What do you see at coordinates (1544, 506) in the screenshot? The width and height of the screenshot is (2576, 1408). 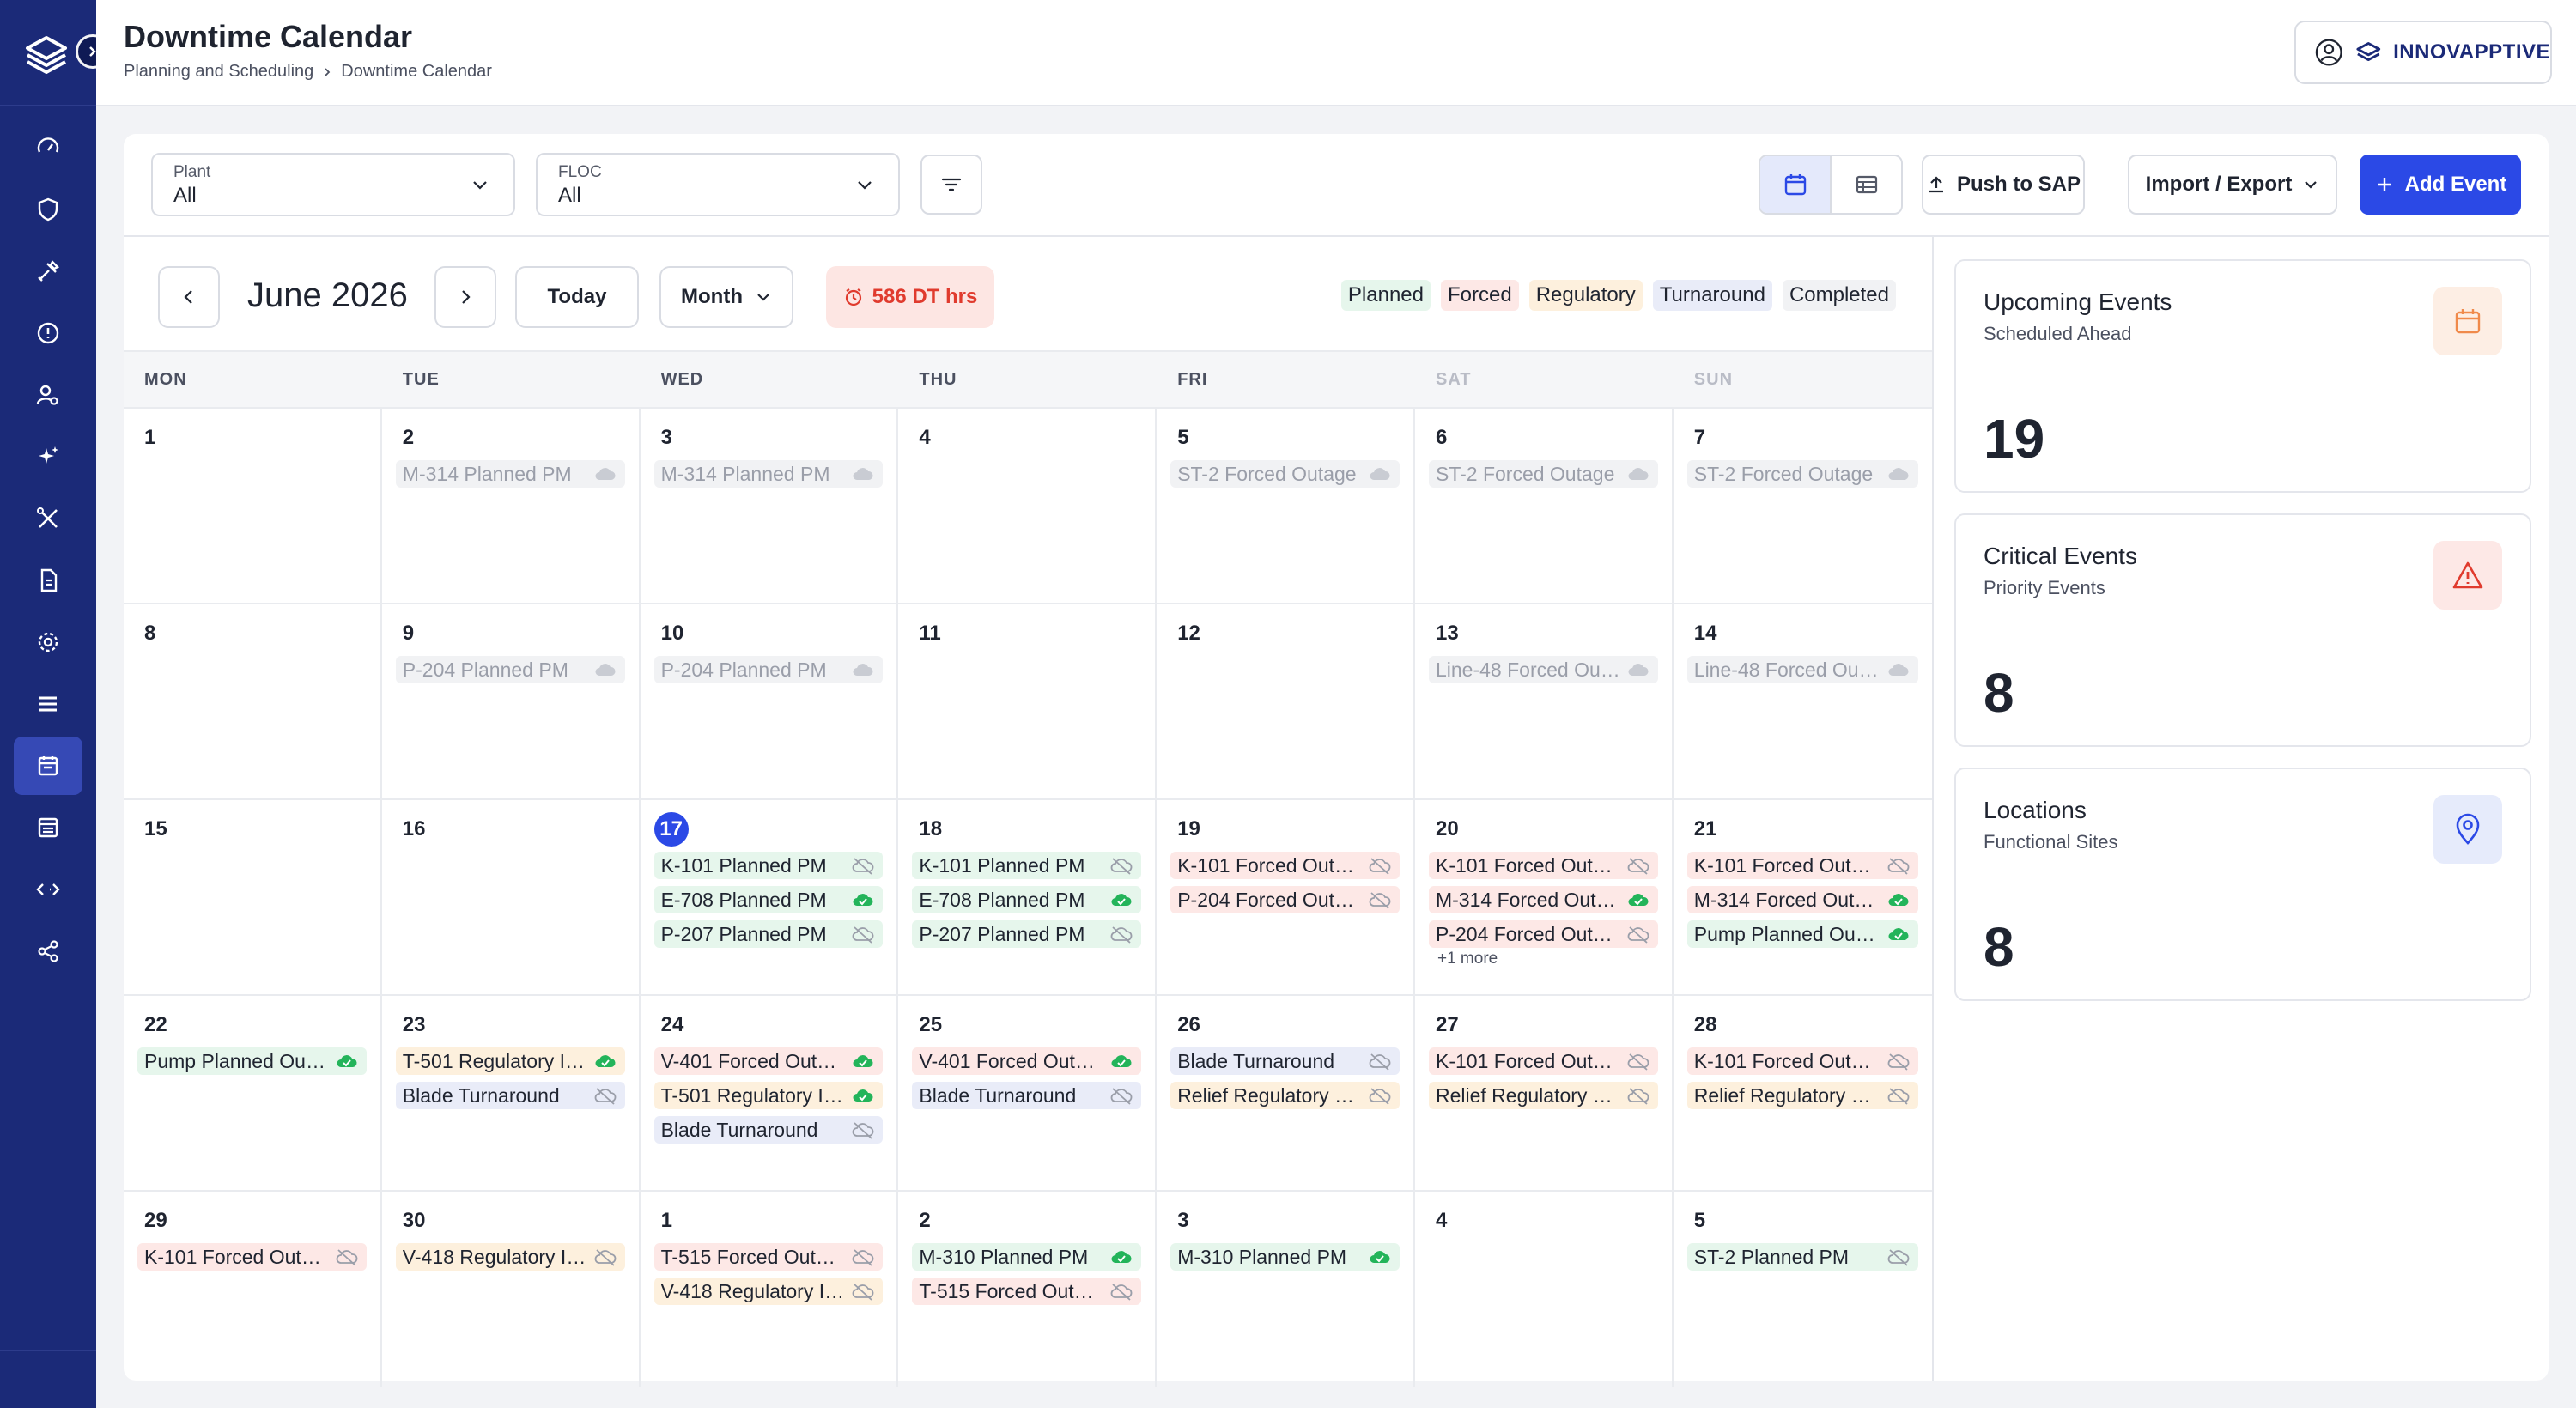 I see `calendar-day-cell: 6 ST-2 Forced Outage` at bounding box center [1544, 506].